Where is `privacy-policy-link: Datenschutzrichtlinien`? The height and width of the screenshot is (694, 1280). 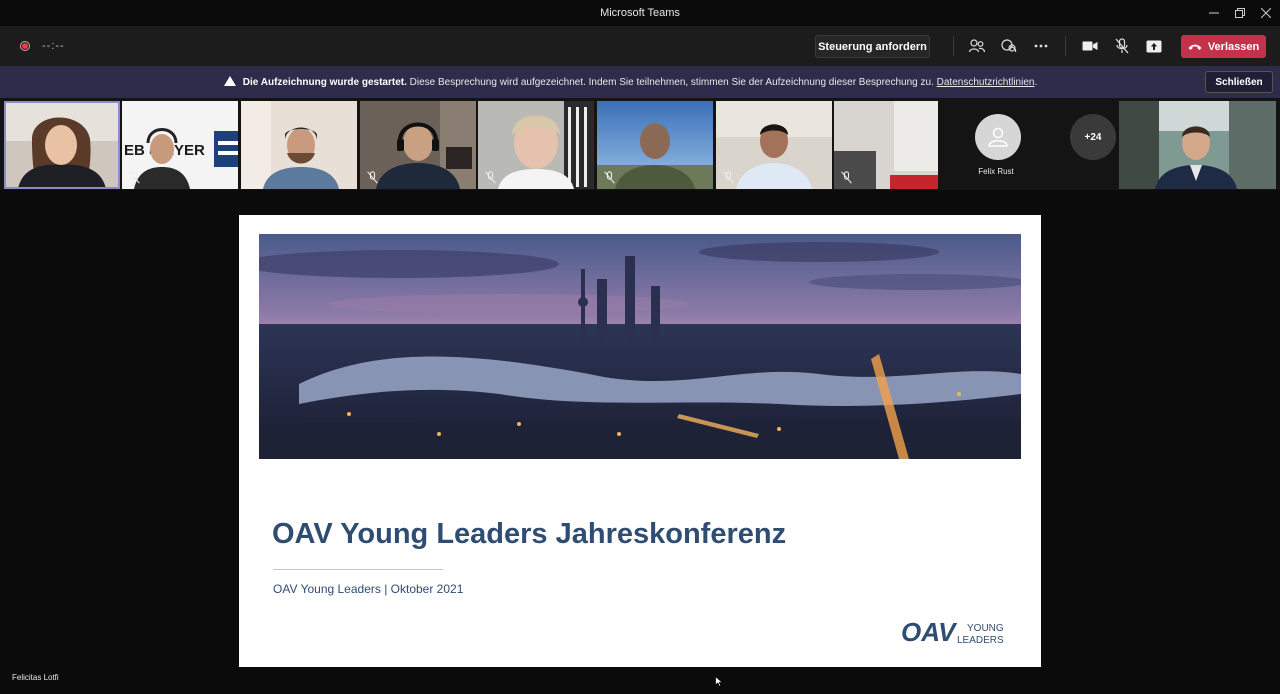
privacy-policy-link: Datenschutzrichtlinien is located at coordinates (986, 82).